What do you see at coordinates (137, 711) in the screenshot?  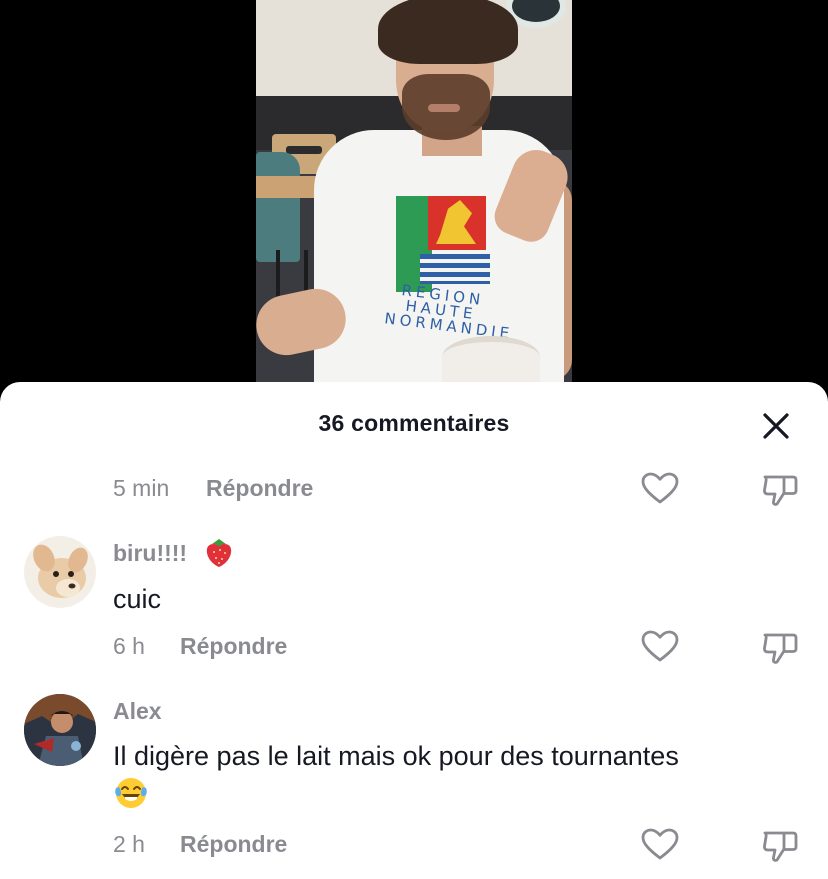 I see `comment-username: Alex` at bounding box center [137, 711].